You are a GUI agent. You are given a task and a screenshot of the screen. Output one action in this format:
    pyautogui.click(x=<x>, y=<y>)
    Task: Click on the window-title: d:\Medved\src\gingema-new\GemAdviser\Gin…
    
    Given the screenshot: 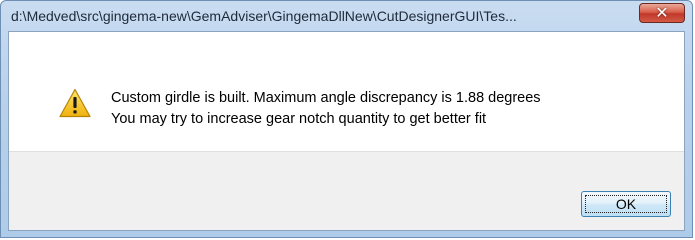 What is the action you would take?
    pyautogui.click(x=264, y=16)
    